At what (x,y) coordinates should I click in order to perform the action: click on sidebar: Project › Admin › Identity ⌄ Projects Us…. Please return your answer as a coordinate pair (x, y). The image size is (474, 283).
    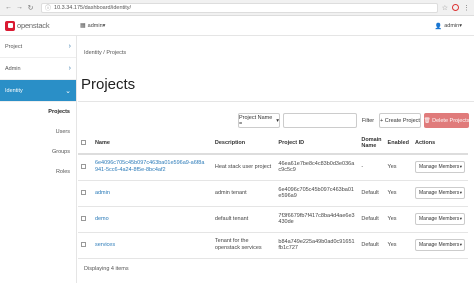
    Looking at the image, I should click on (38, 159).